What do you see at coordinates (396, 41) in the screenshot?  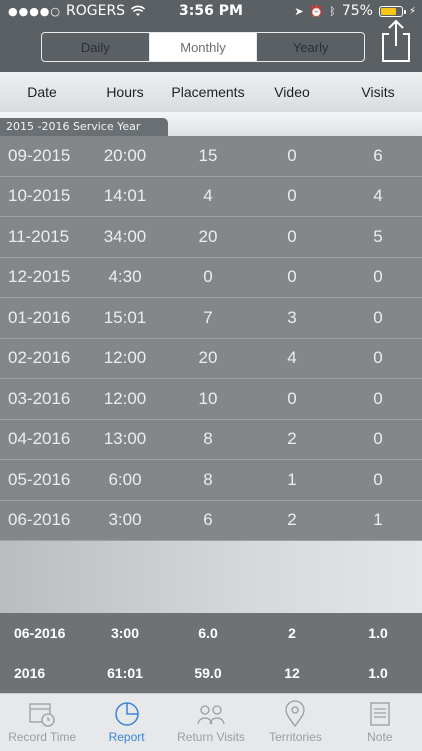 I see `share-icon` at bounding box center [396, 41].